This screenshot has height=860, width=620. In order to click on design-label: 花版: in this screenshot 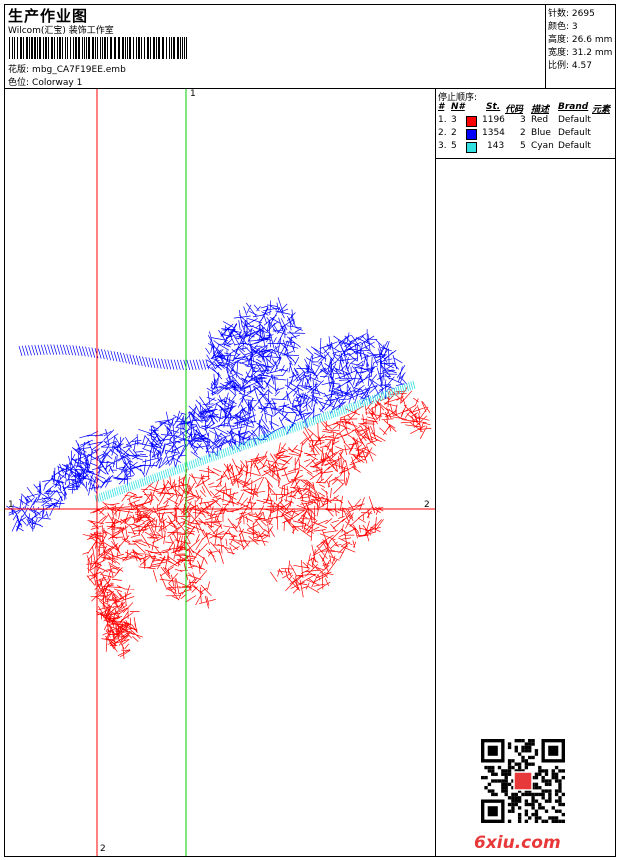, I will do `click(19, 70)`.